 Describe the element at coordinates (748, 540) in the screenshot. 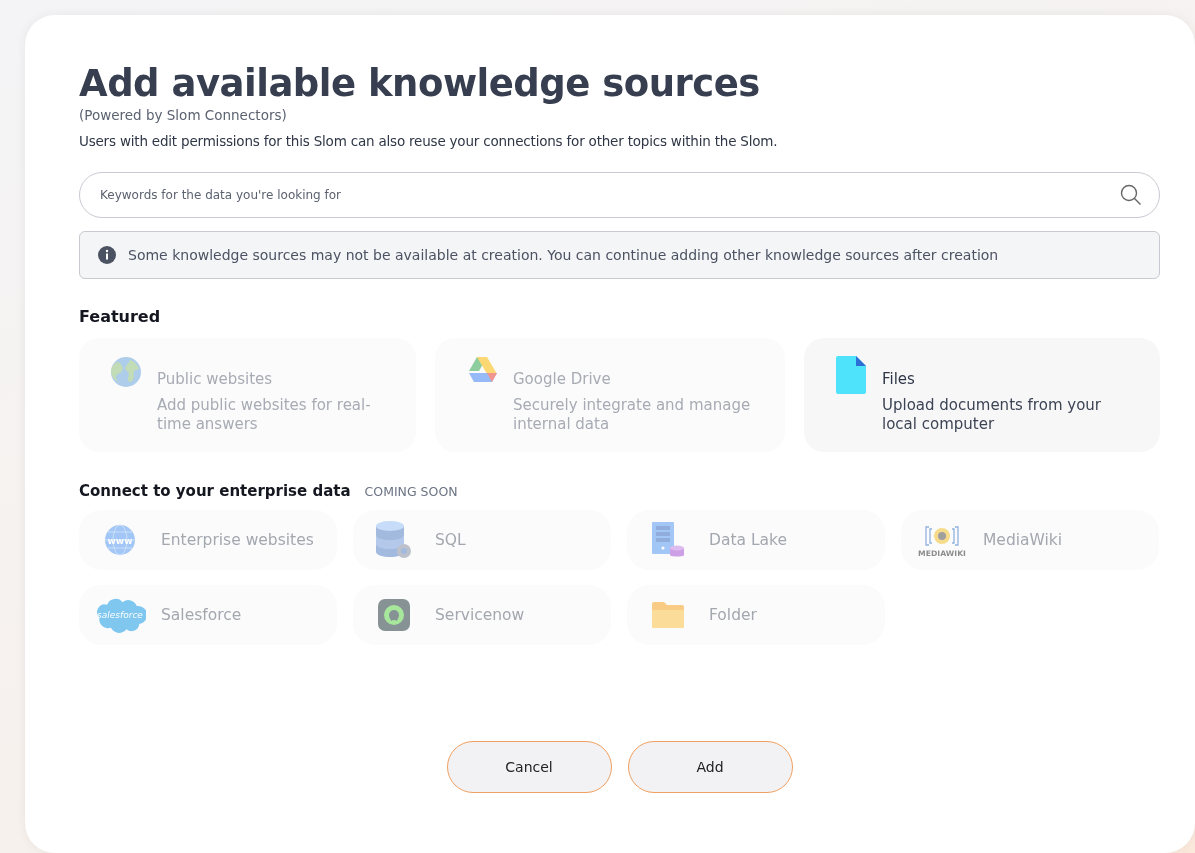

I see `connector-label: Data Lake` at that location.